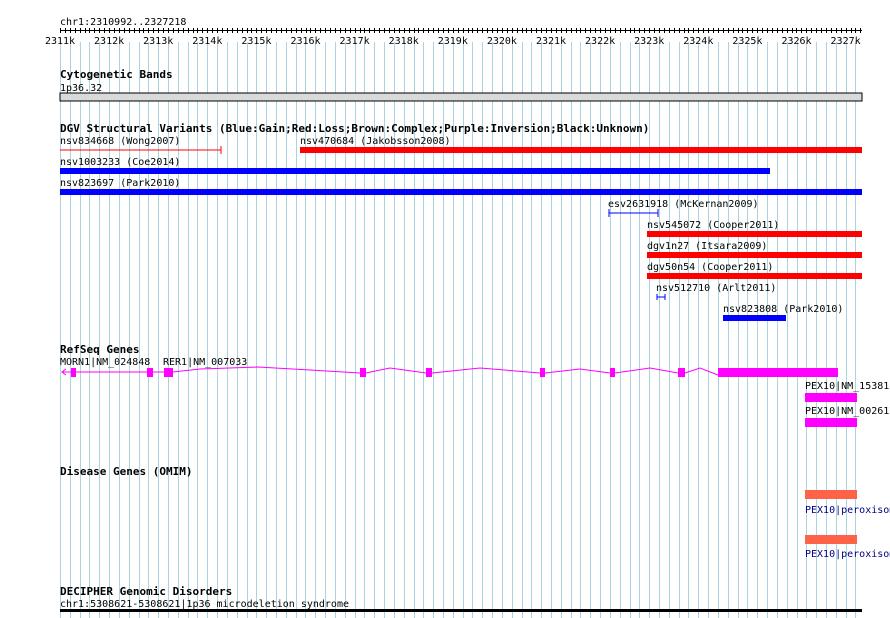 The width and height of the screenshot is (890, 618). I want to click on ruler-tick-label: 2326k, so click(796, 41).